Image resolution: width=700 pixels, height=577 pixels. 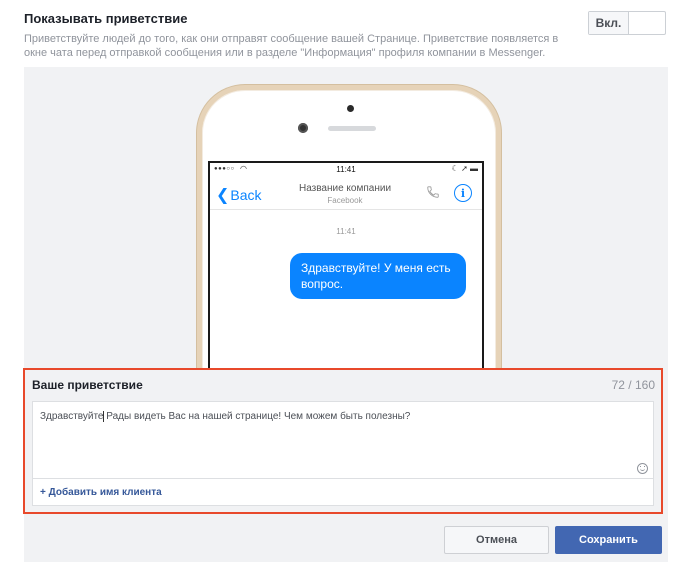 I want to click on status-bar: ●●●○○ ◠ 11:41 ☾ ➚ ▬, so click(x=346, y=170).